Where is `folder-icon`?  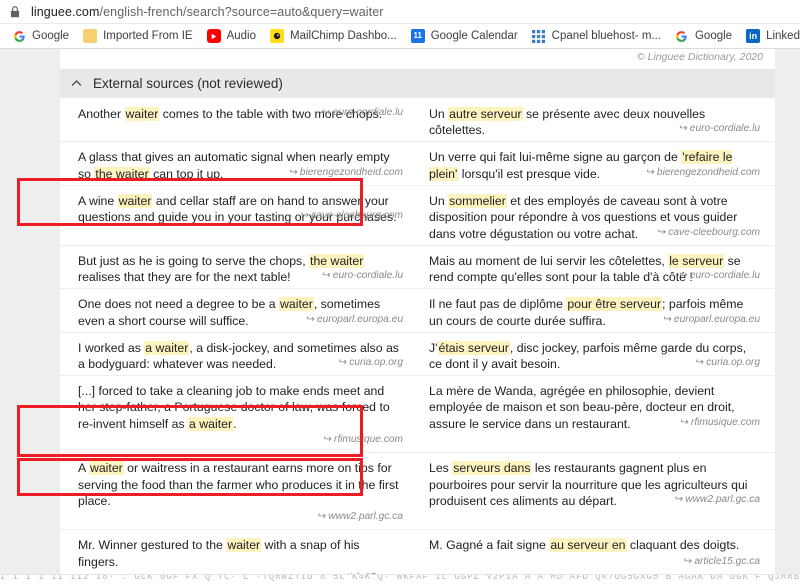
folder-icon is located at coordinates (90, 36).